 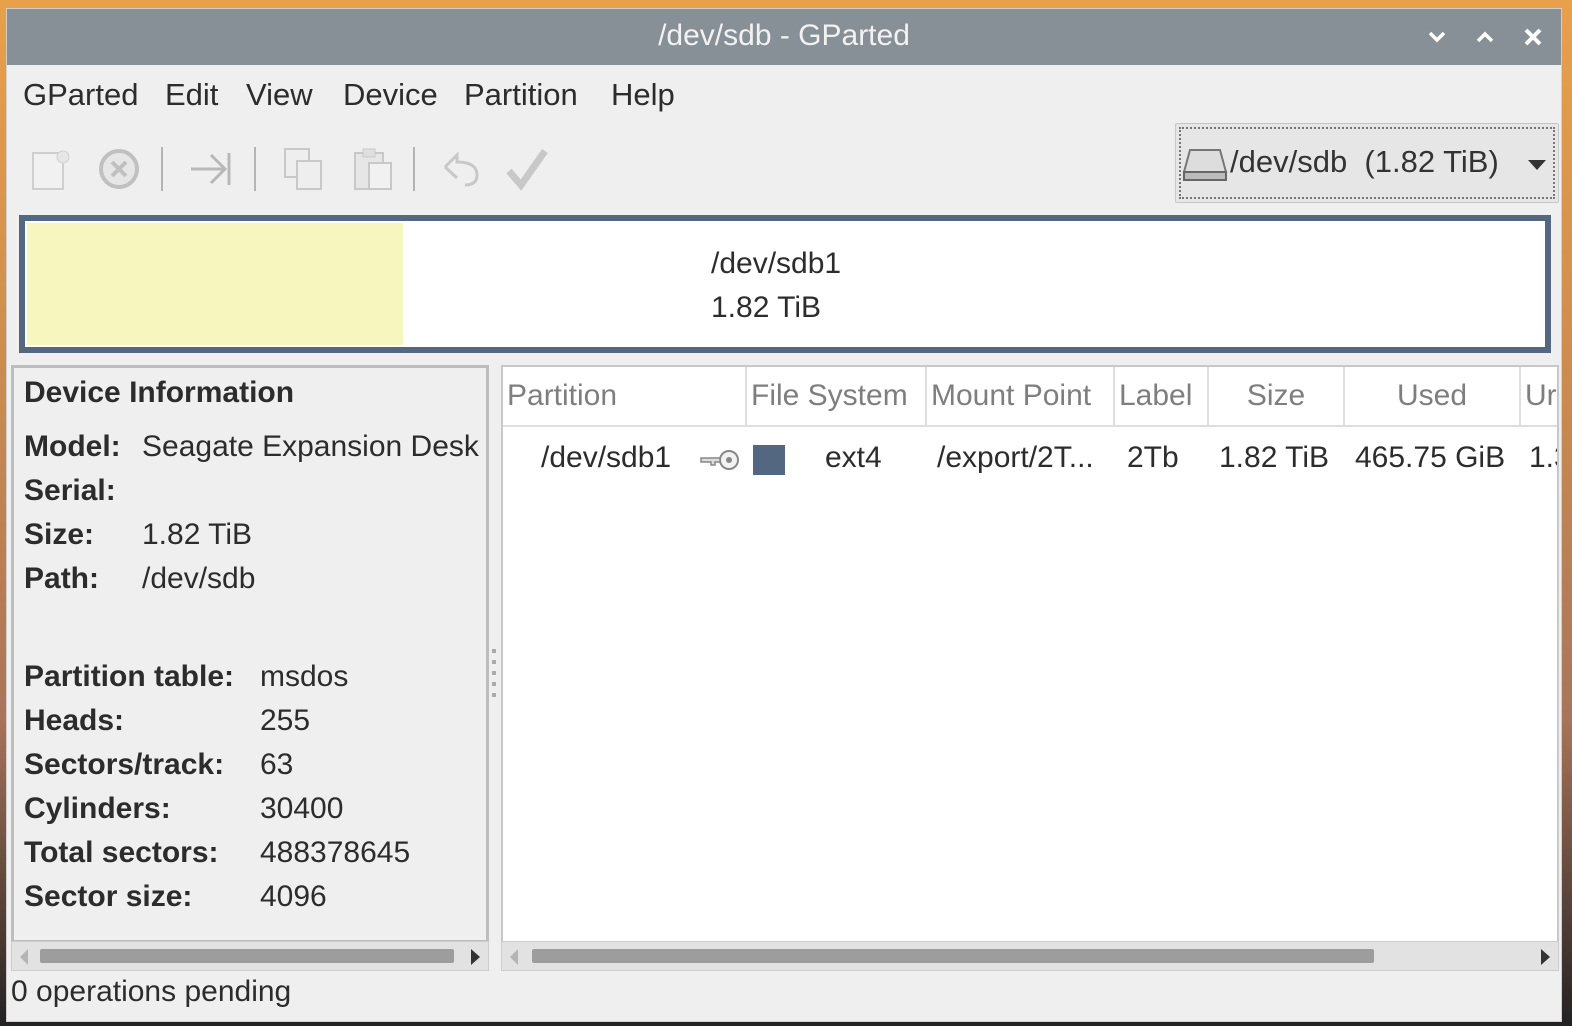 I want to click on partition-used-space, so click(x=215, y=284).